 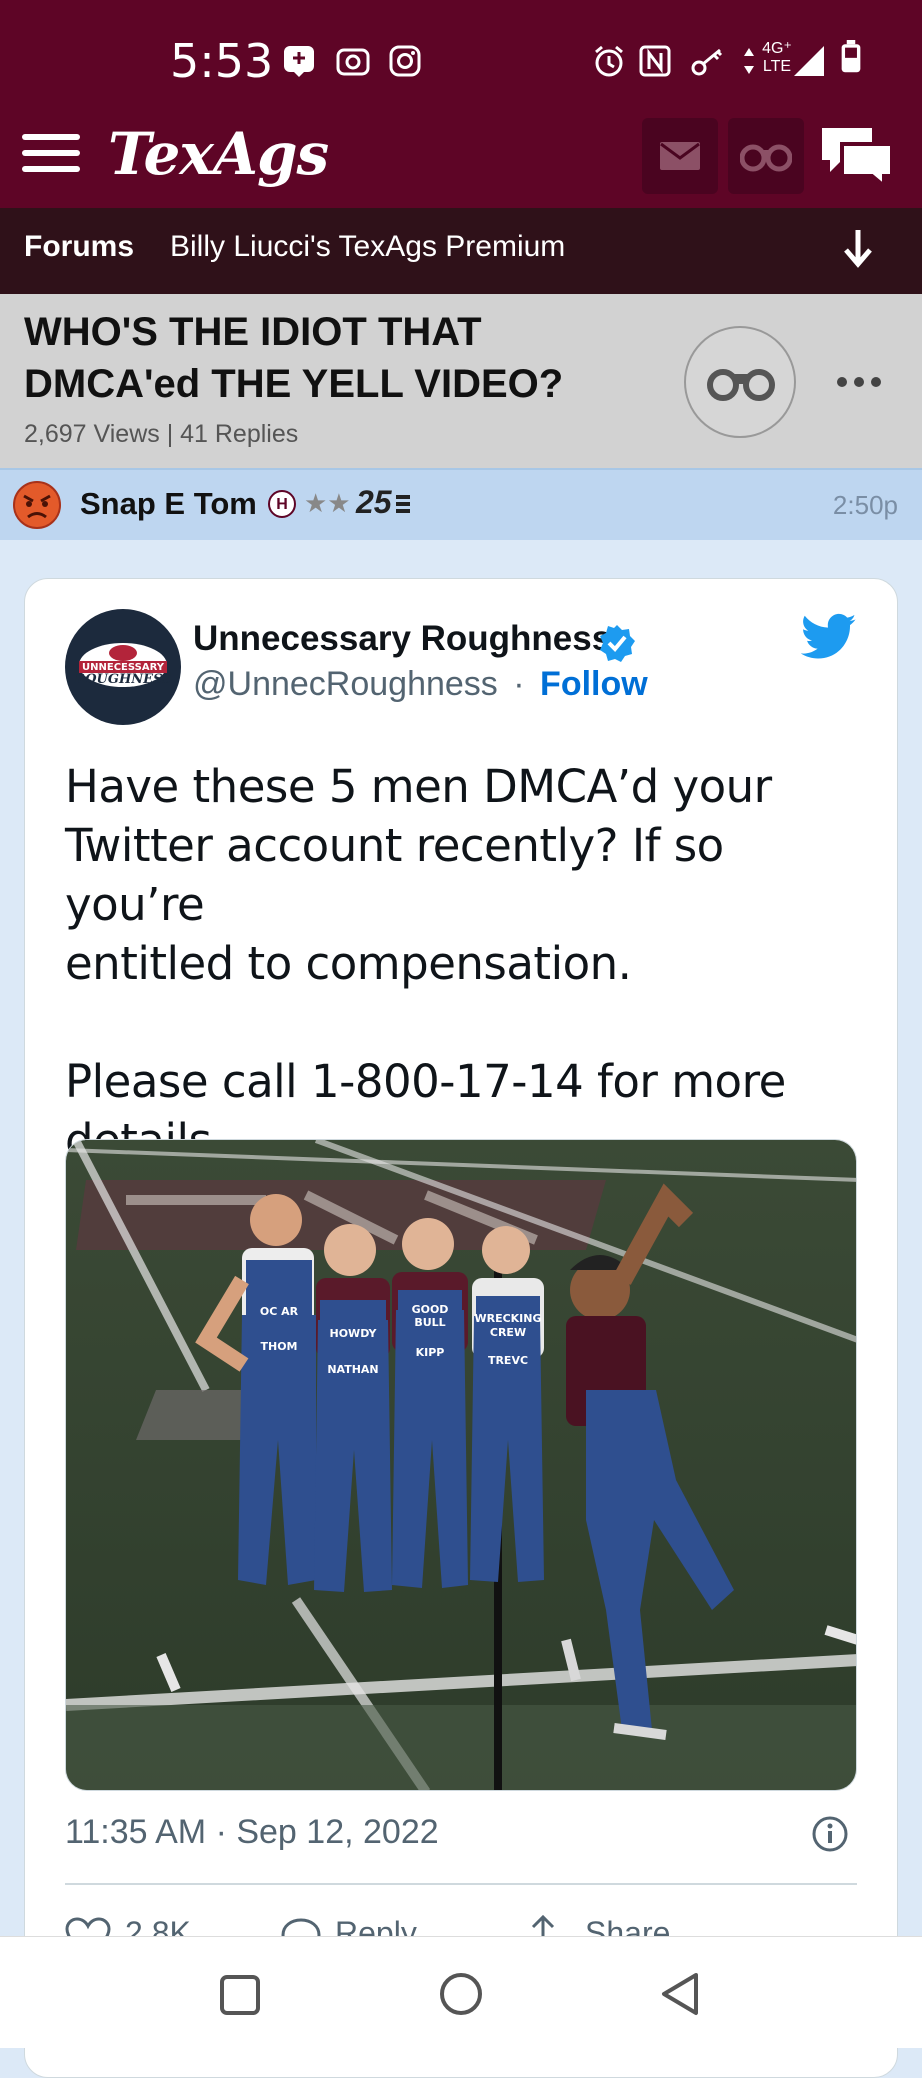 I want to click on post-header: Snap E Tom H ★★ 25 2:50p, so click(x=461, y=505).